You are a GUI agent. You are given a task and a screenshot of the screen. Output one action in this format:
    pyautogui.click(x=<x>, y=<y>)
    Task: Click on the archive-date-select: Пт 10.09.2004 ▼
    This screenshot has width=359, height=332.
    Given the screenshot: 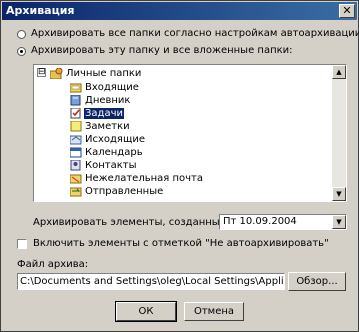 What is the action you would take?
    pyautogui.click(x=283, y=222)
    